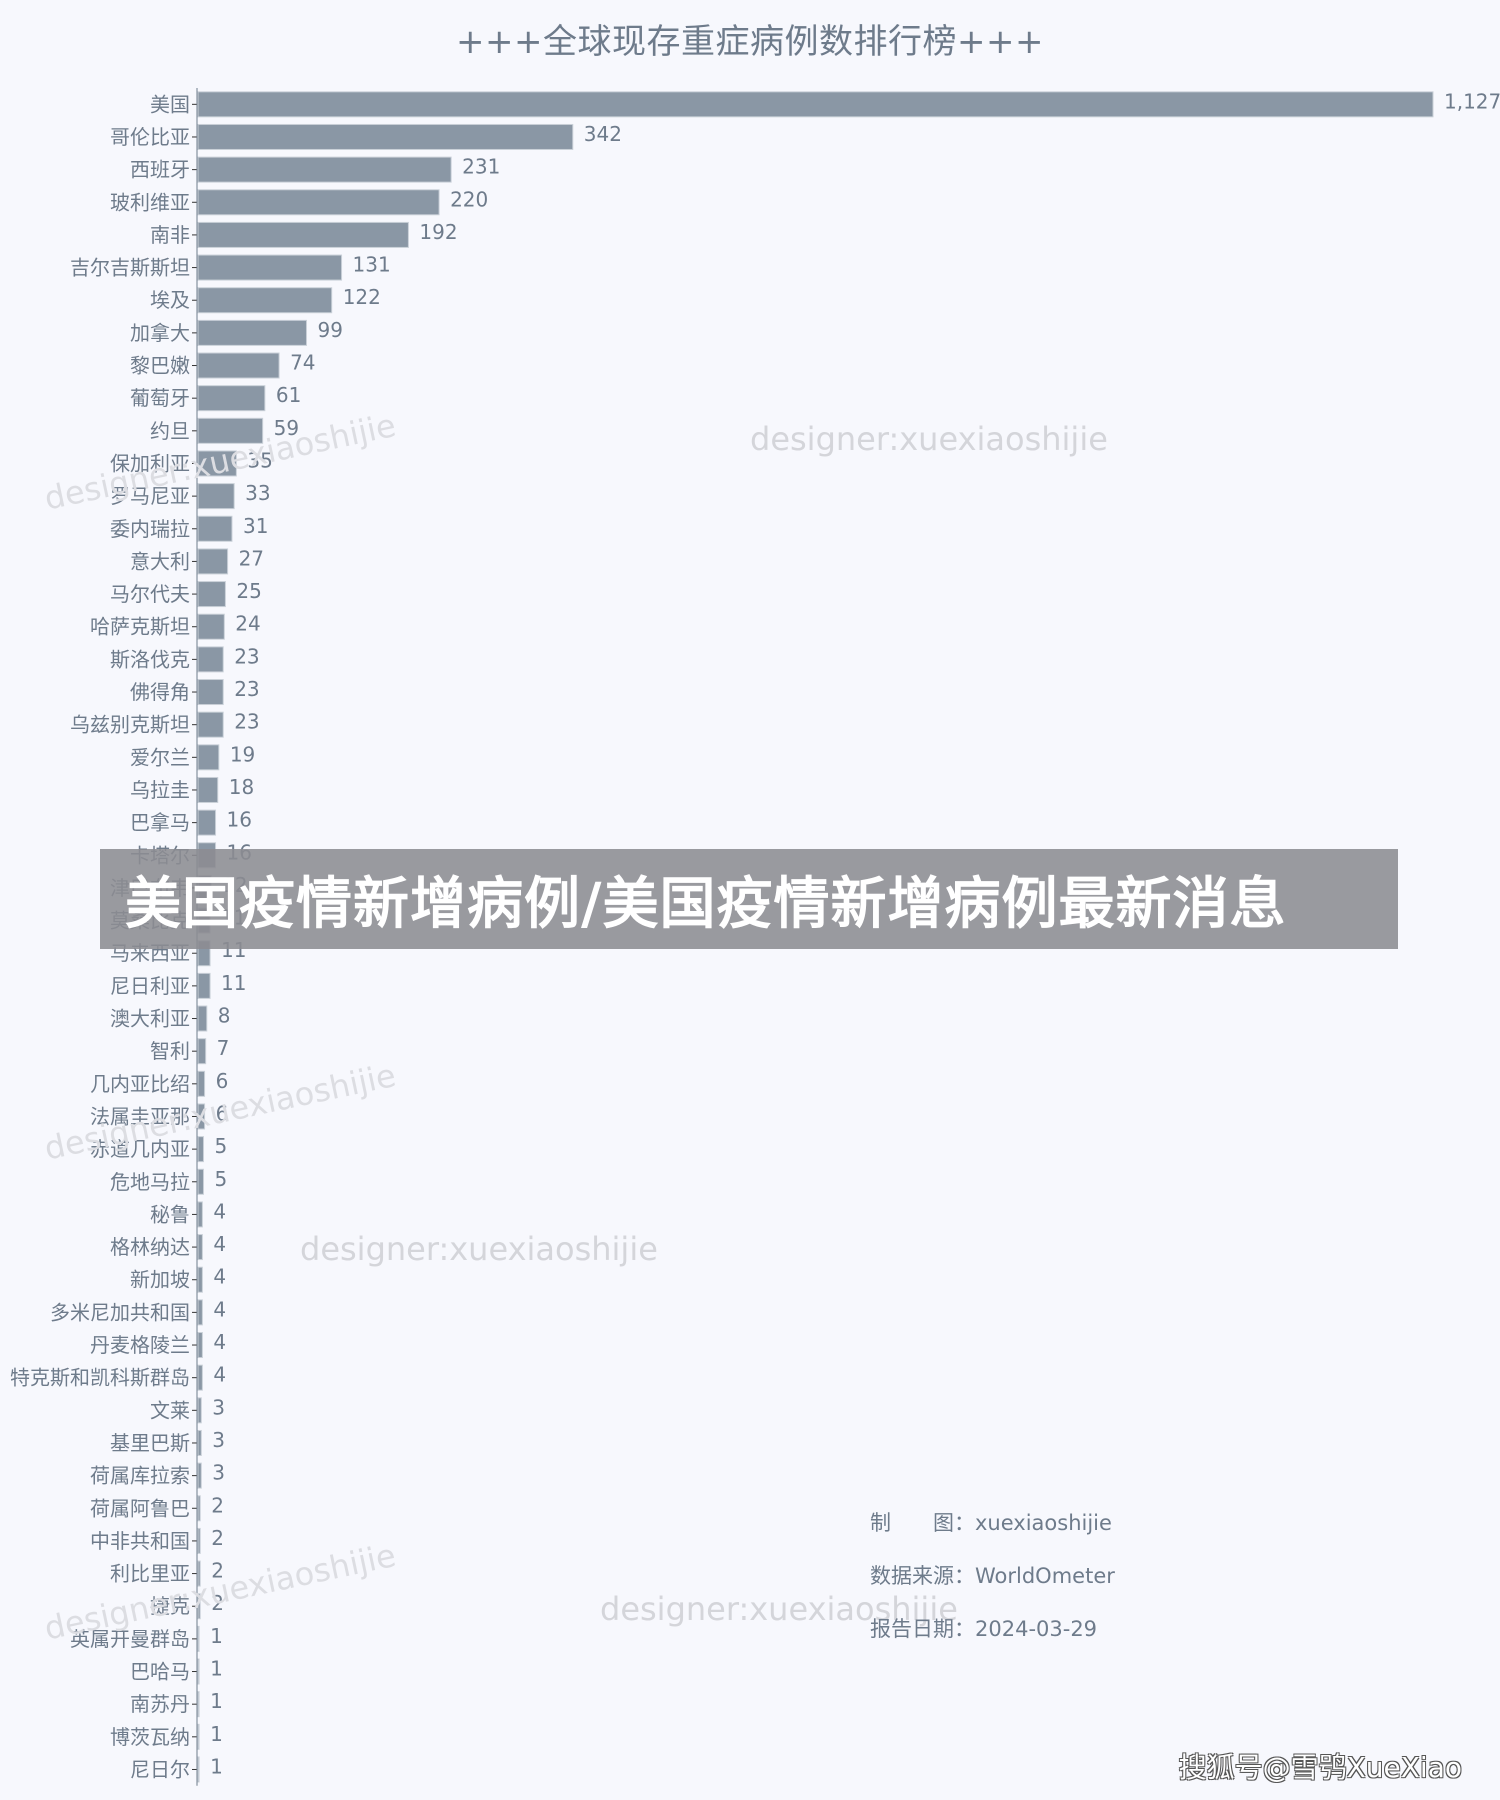 The width and height of the screenshot is (1500, 1800). Describe the element at coordinates (140, 1084) in the screenshot. I see `y-tick-label: 几内亚比绍` at that location.